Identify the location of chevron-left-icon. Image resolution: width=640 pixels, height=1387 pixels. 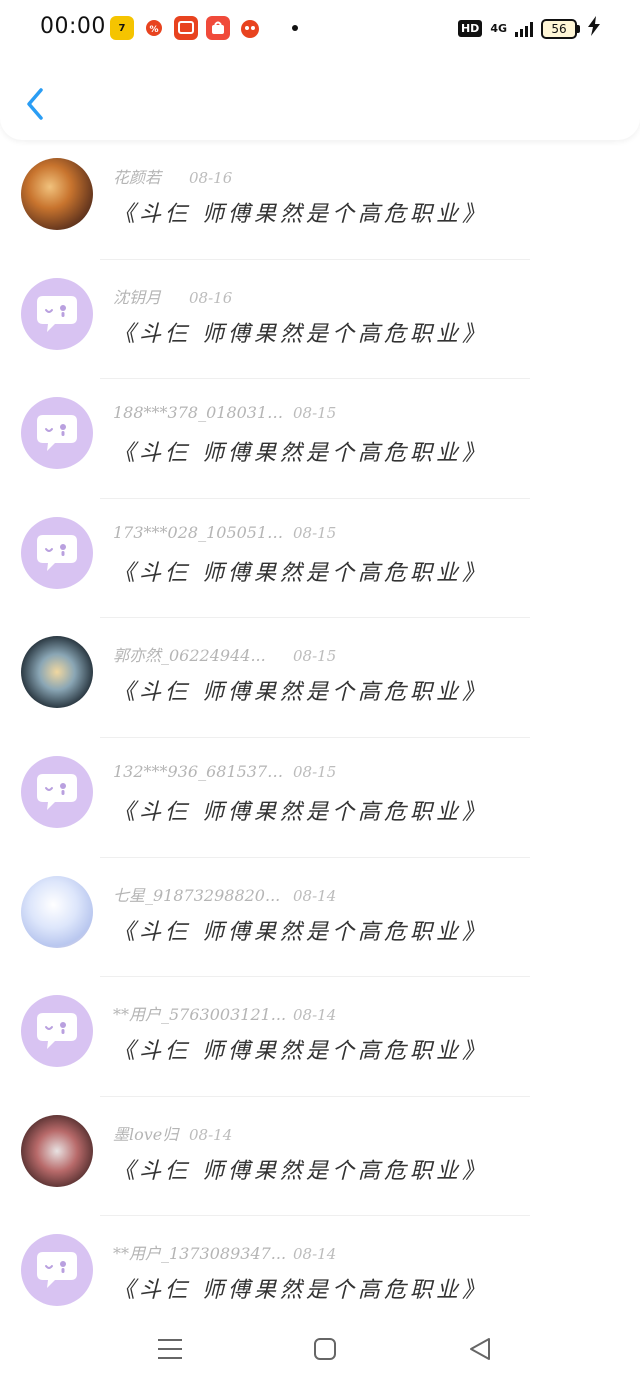
(35, 104).